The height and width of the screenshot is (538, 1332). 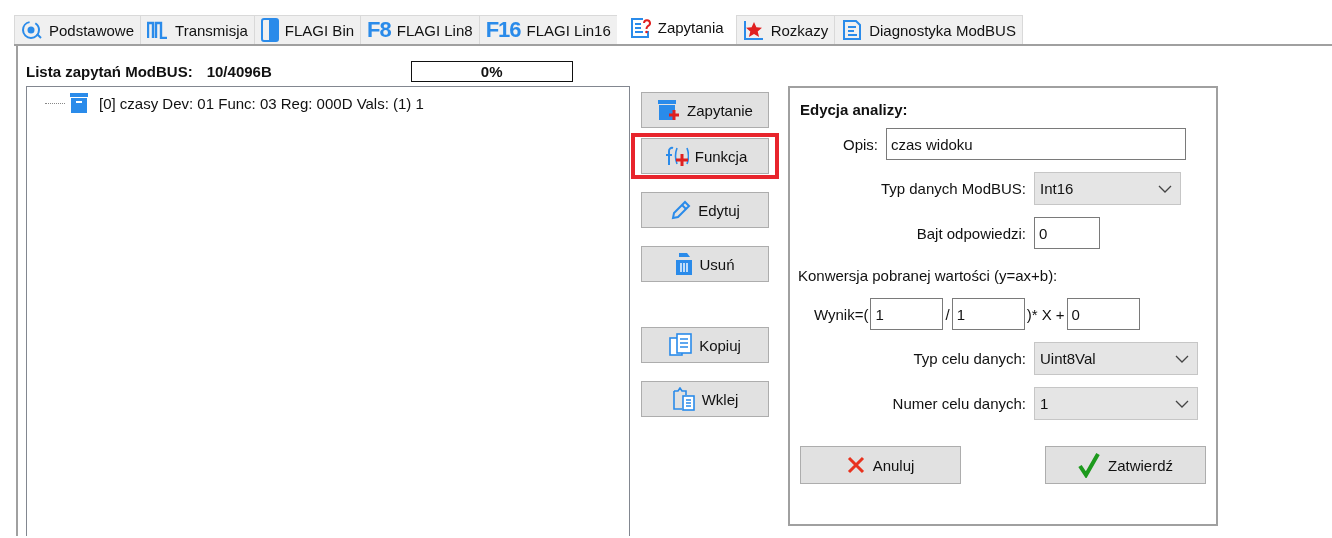 I want to click on action-button: Wklej, so click(x=705, y=399).